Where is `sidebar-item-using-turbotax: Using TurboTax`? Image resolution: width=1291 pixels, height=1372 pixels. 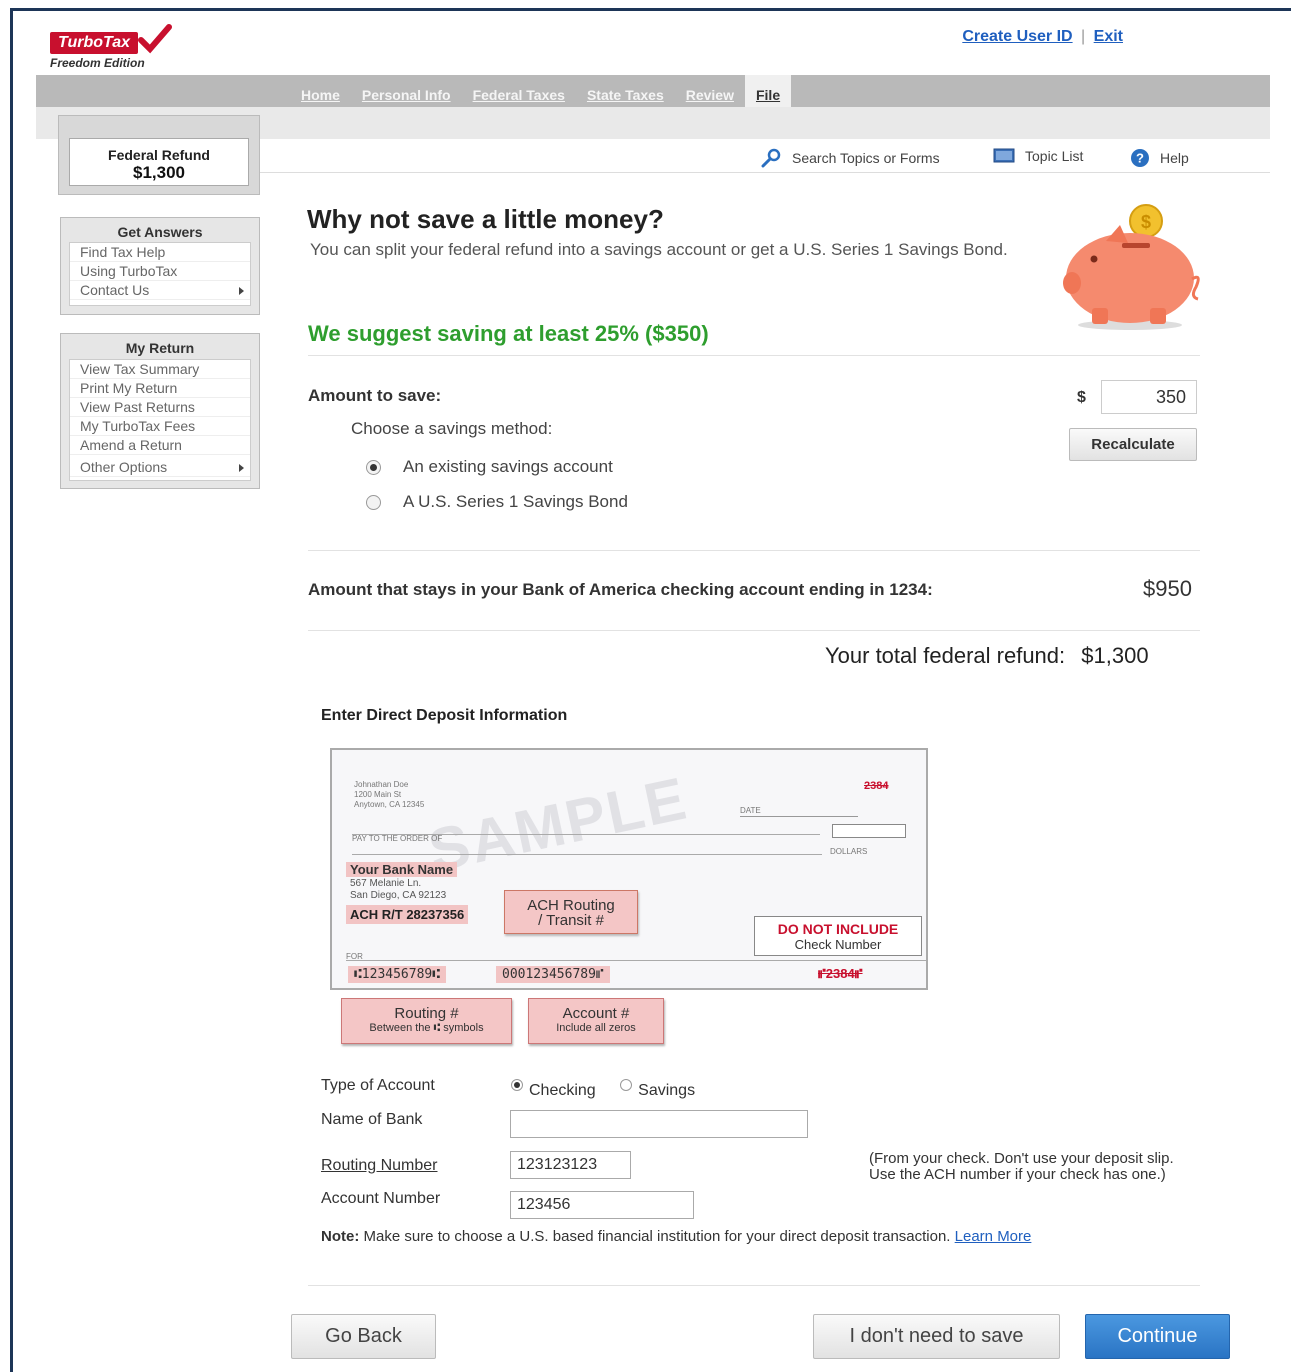 sidebar-item-using-turbotax: Using TurboTax is located at coordinates (160, 271).